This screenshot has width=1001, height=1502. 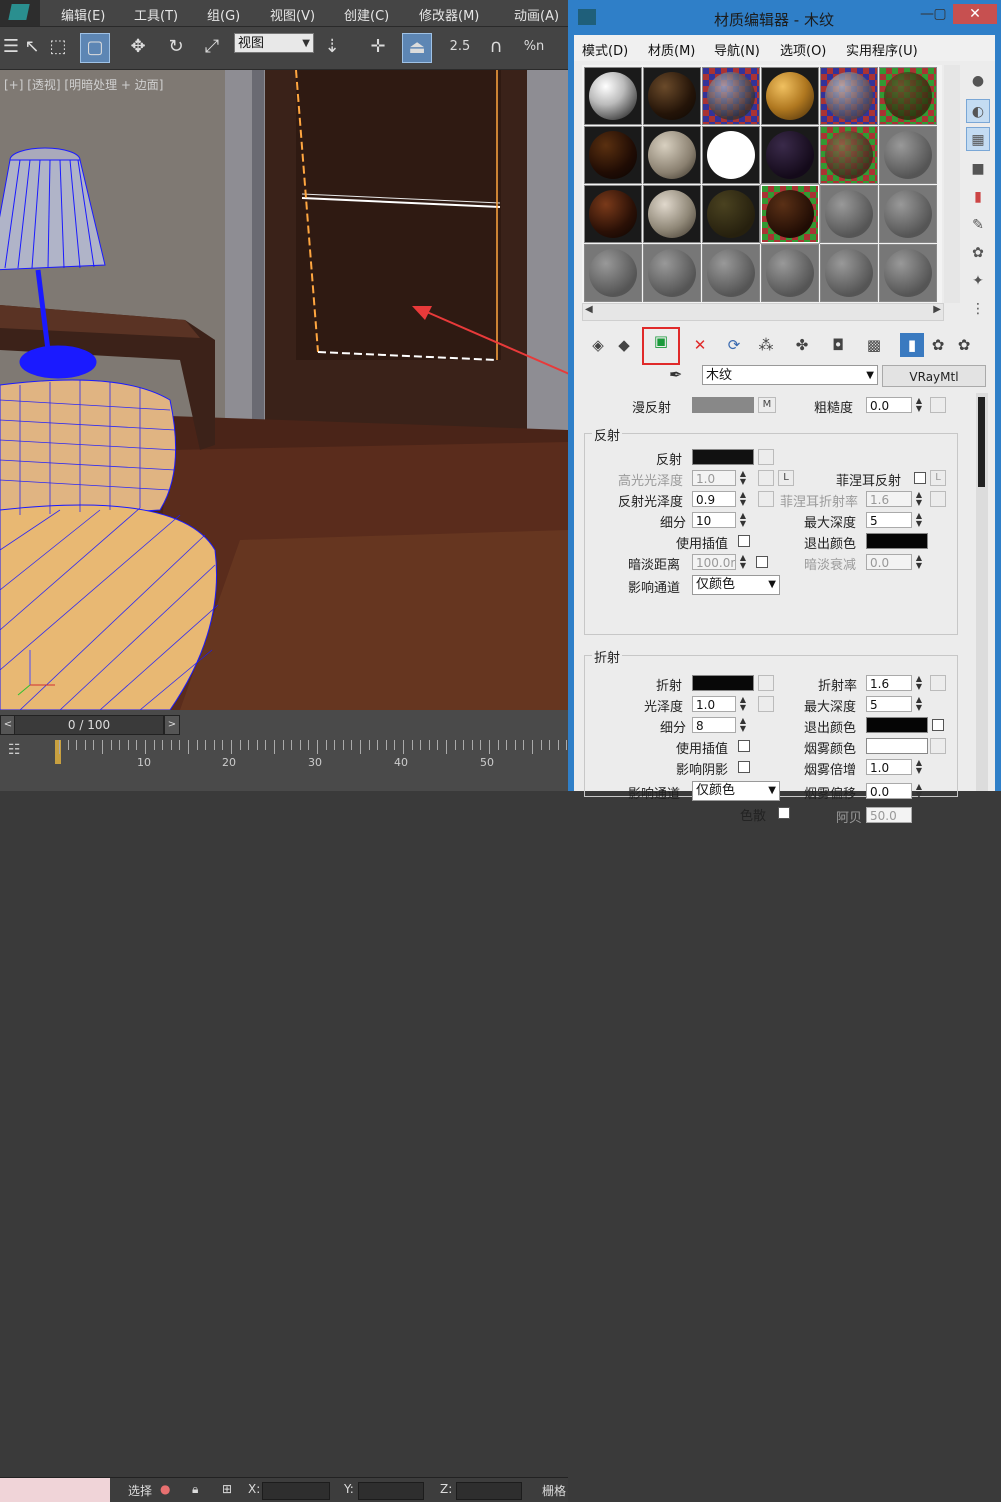 What do you see at coordinates (714, 704) in the screenshot?
I see `gloss-field: 1.0` at bounding box center [714, 704].